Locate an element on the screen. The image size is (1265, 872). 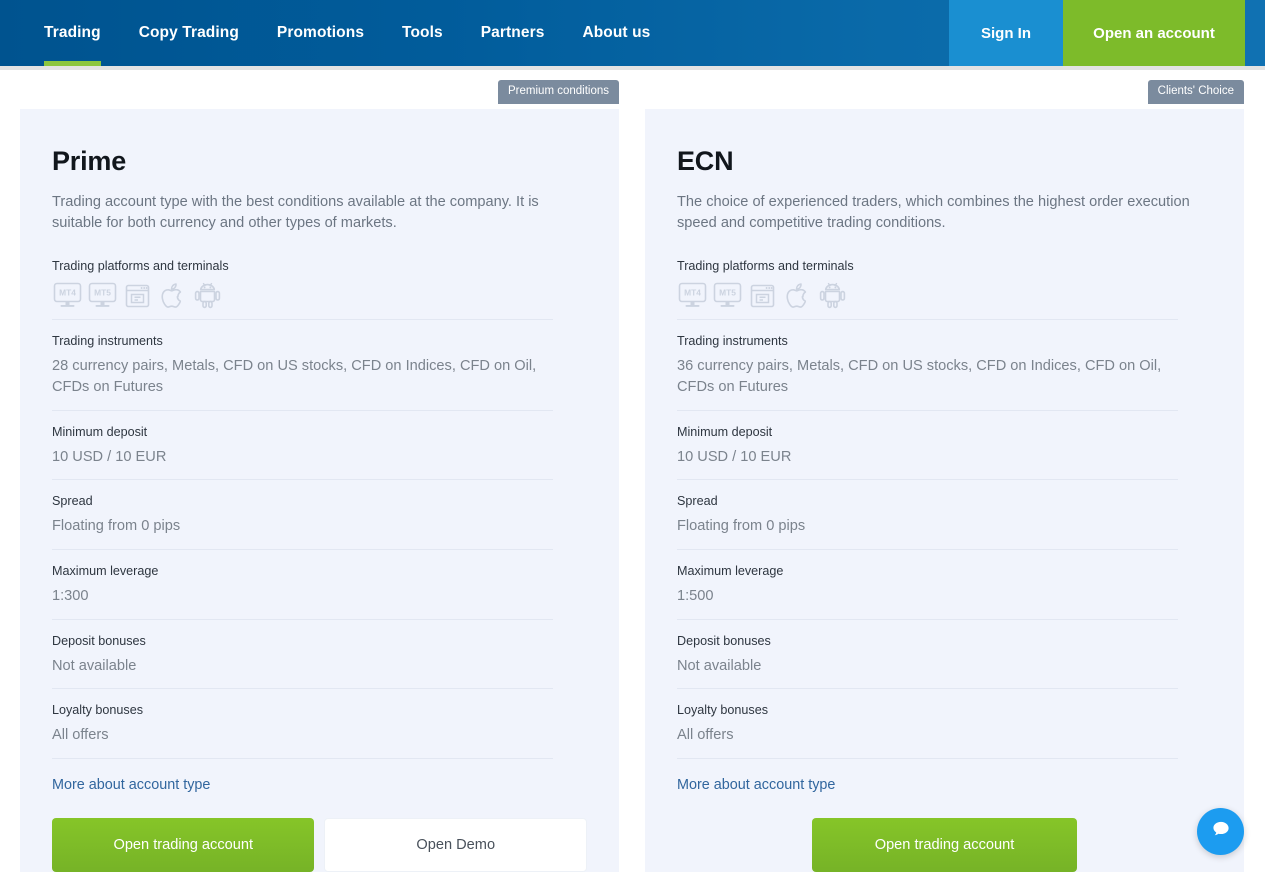
nav-item-label: Partners is located at coordinates (512, 32).